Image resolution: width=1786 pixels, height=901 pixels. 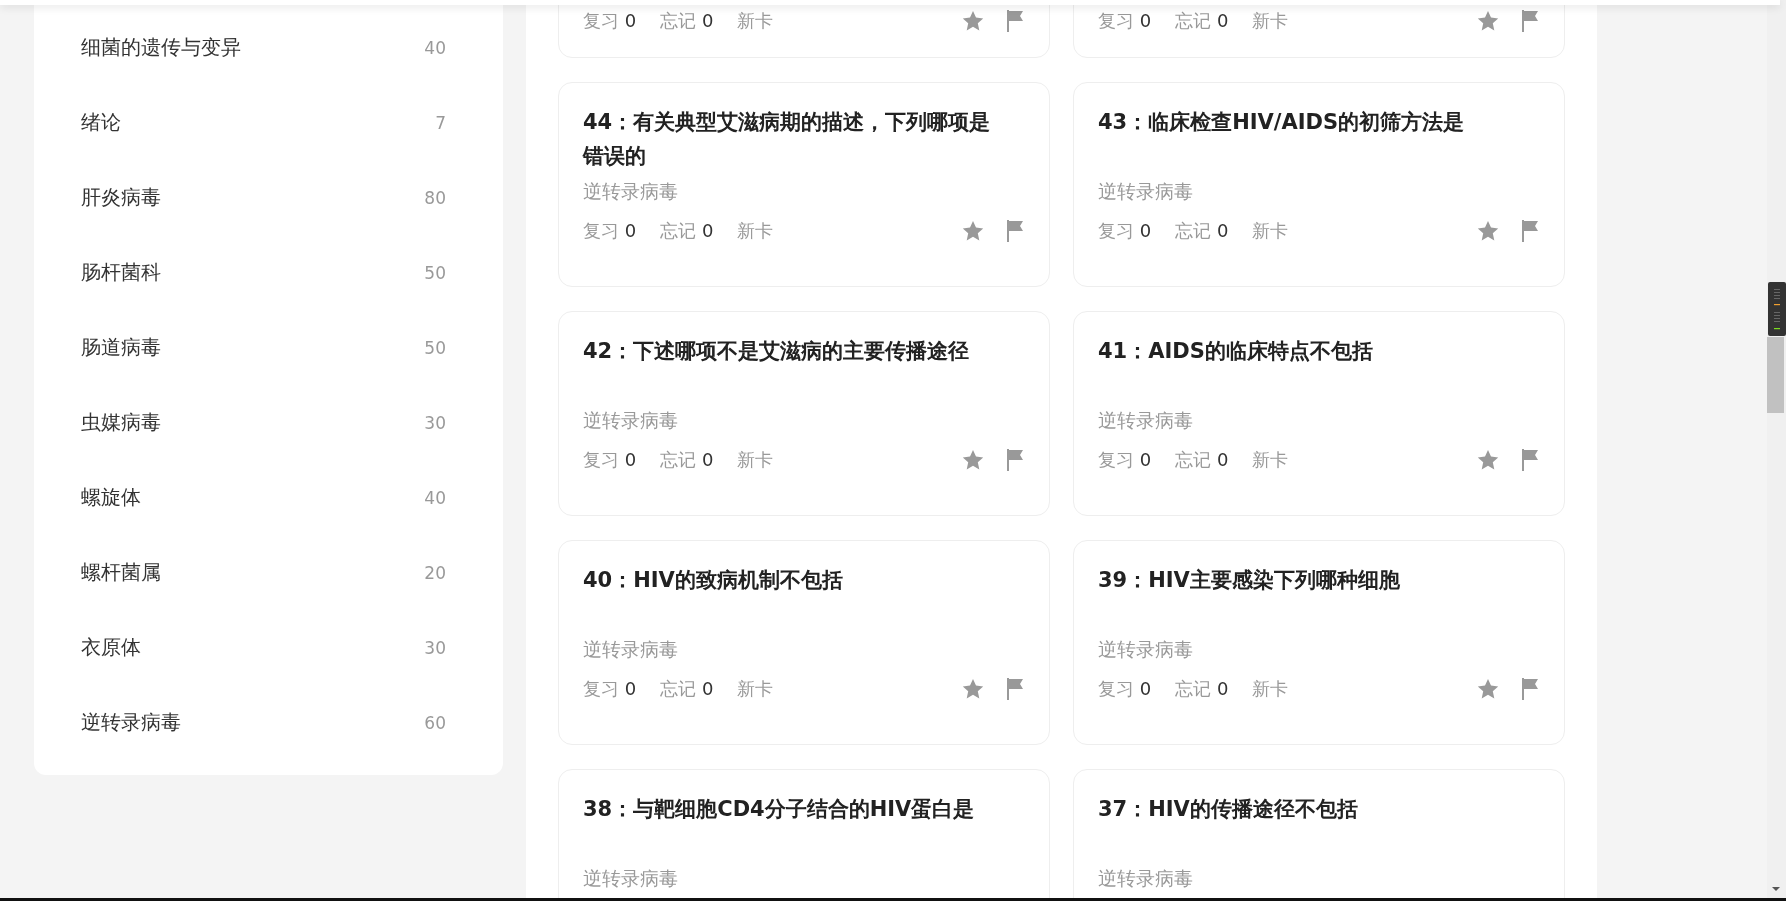 What do you see at coordinates (1775, 375) in the screenshot?
I see `scrollbar-thumb` at bounding box center [1775, 375].